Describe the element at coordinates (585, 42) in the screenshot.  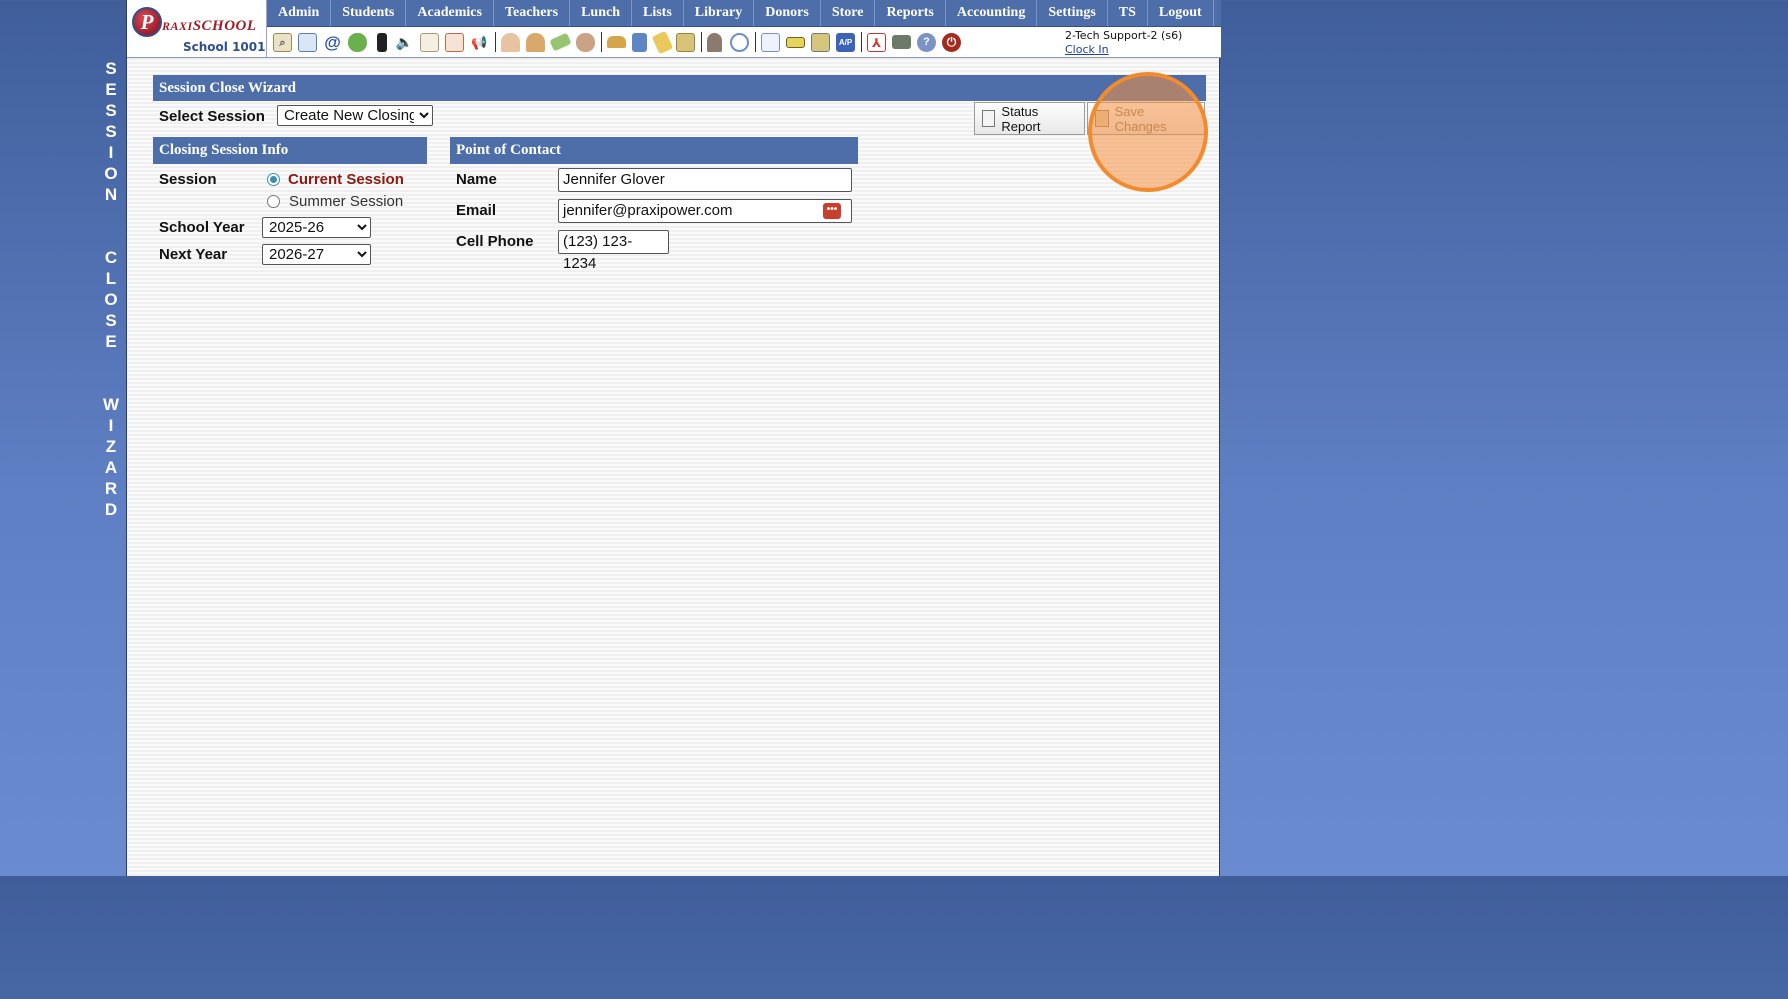
I see `family-icon` at that location.